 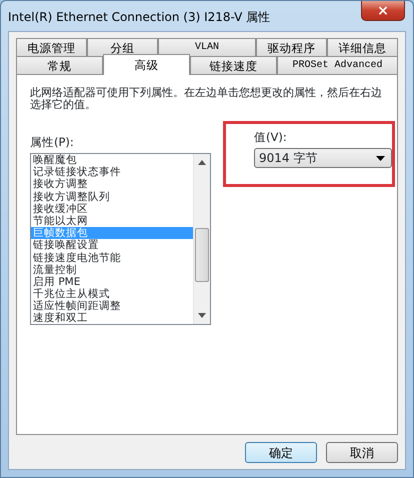 What do you see at coordinates (383, 11) in the screenshot?
I see `close-button: ×` at bounding box center [383, 11].